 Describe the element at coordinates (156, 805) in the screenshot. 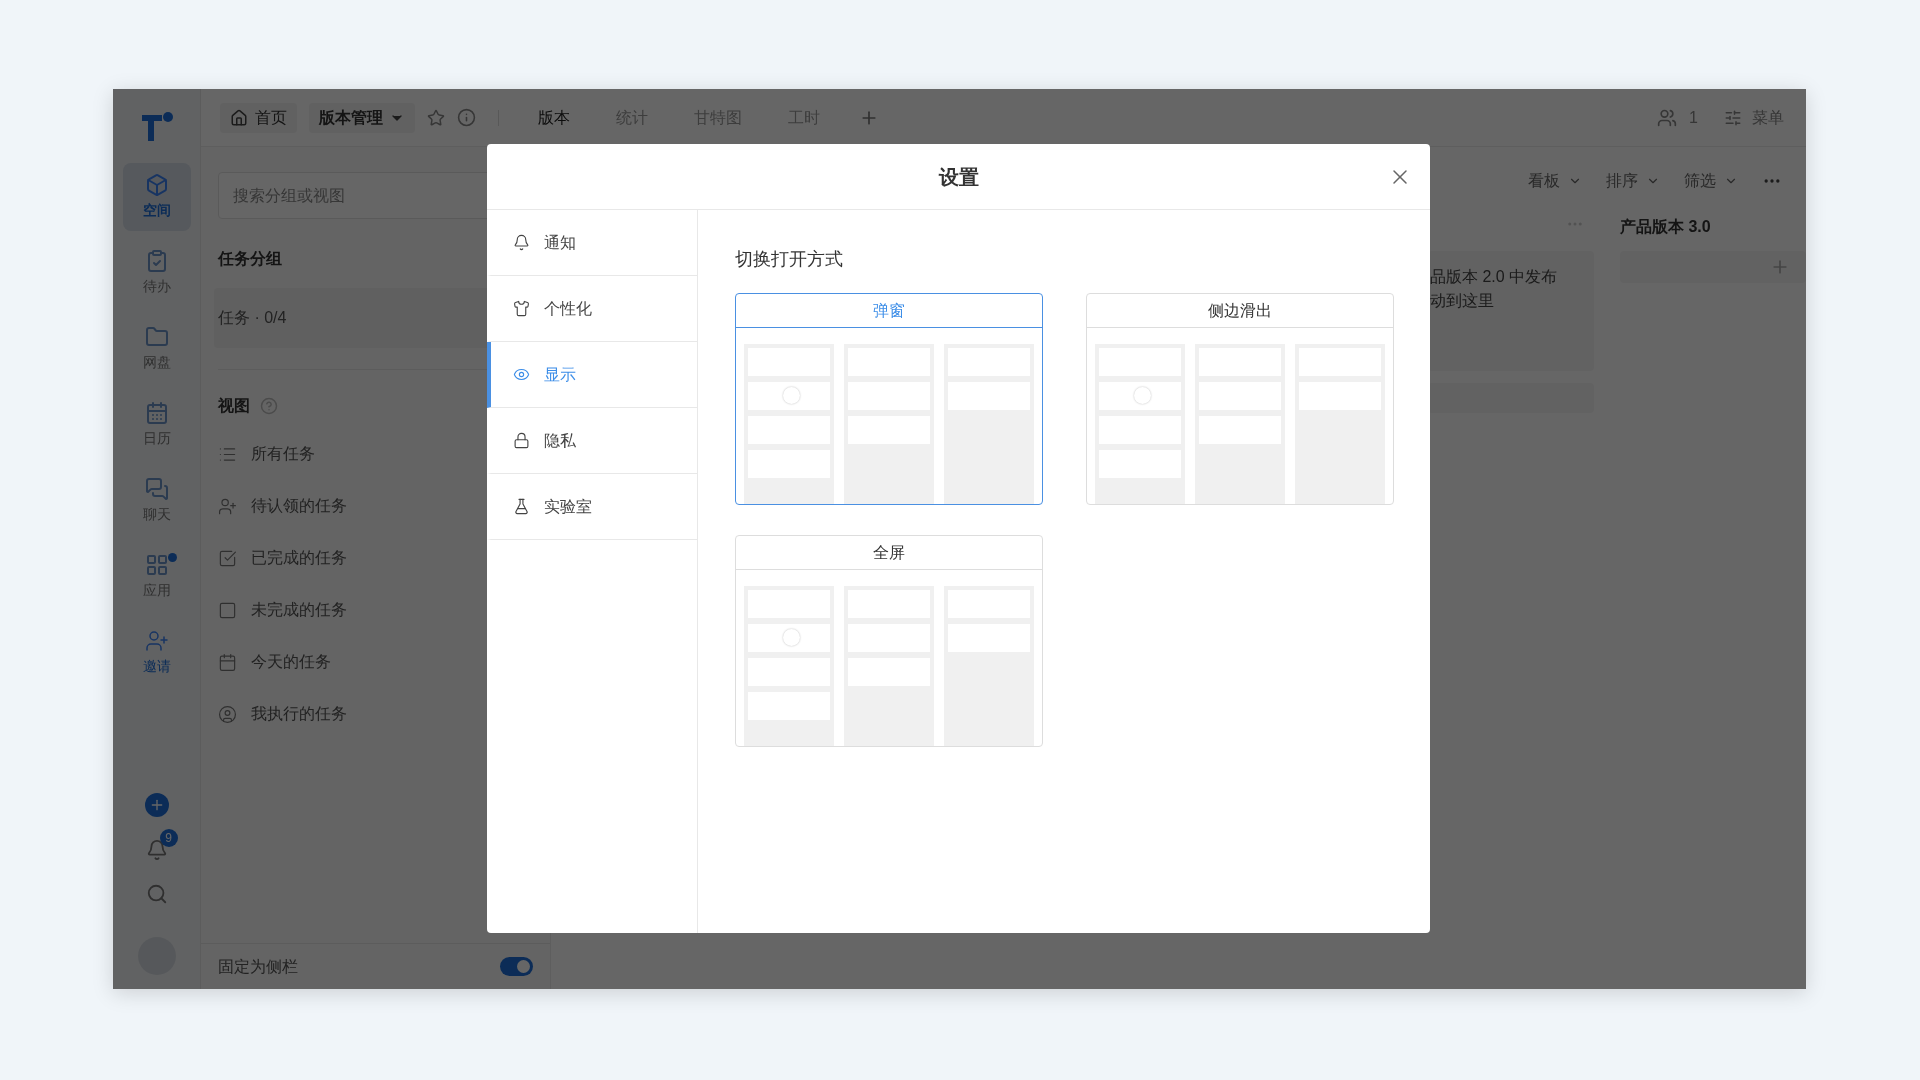

I see `add-button` at that location.